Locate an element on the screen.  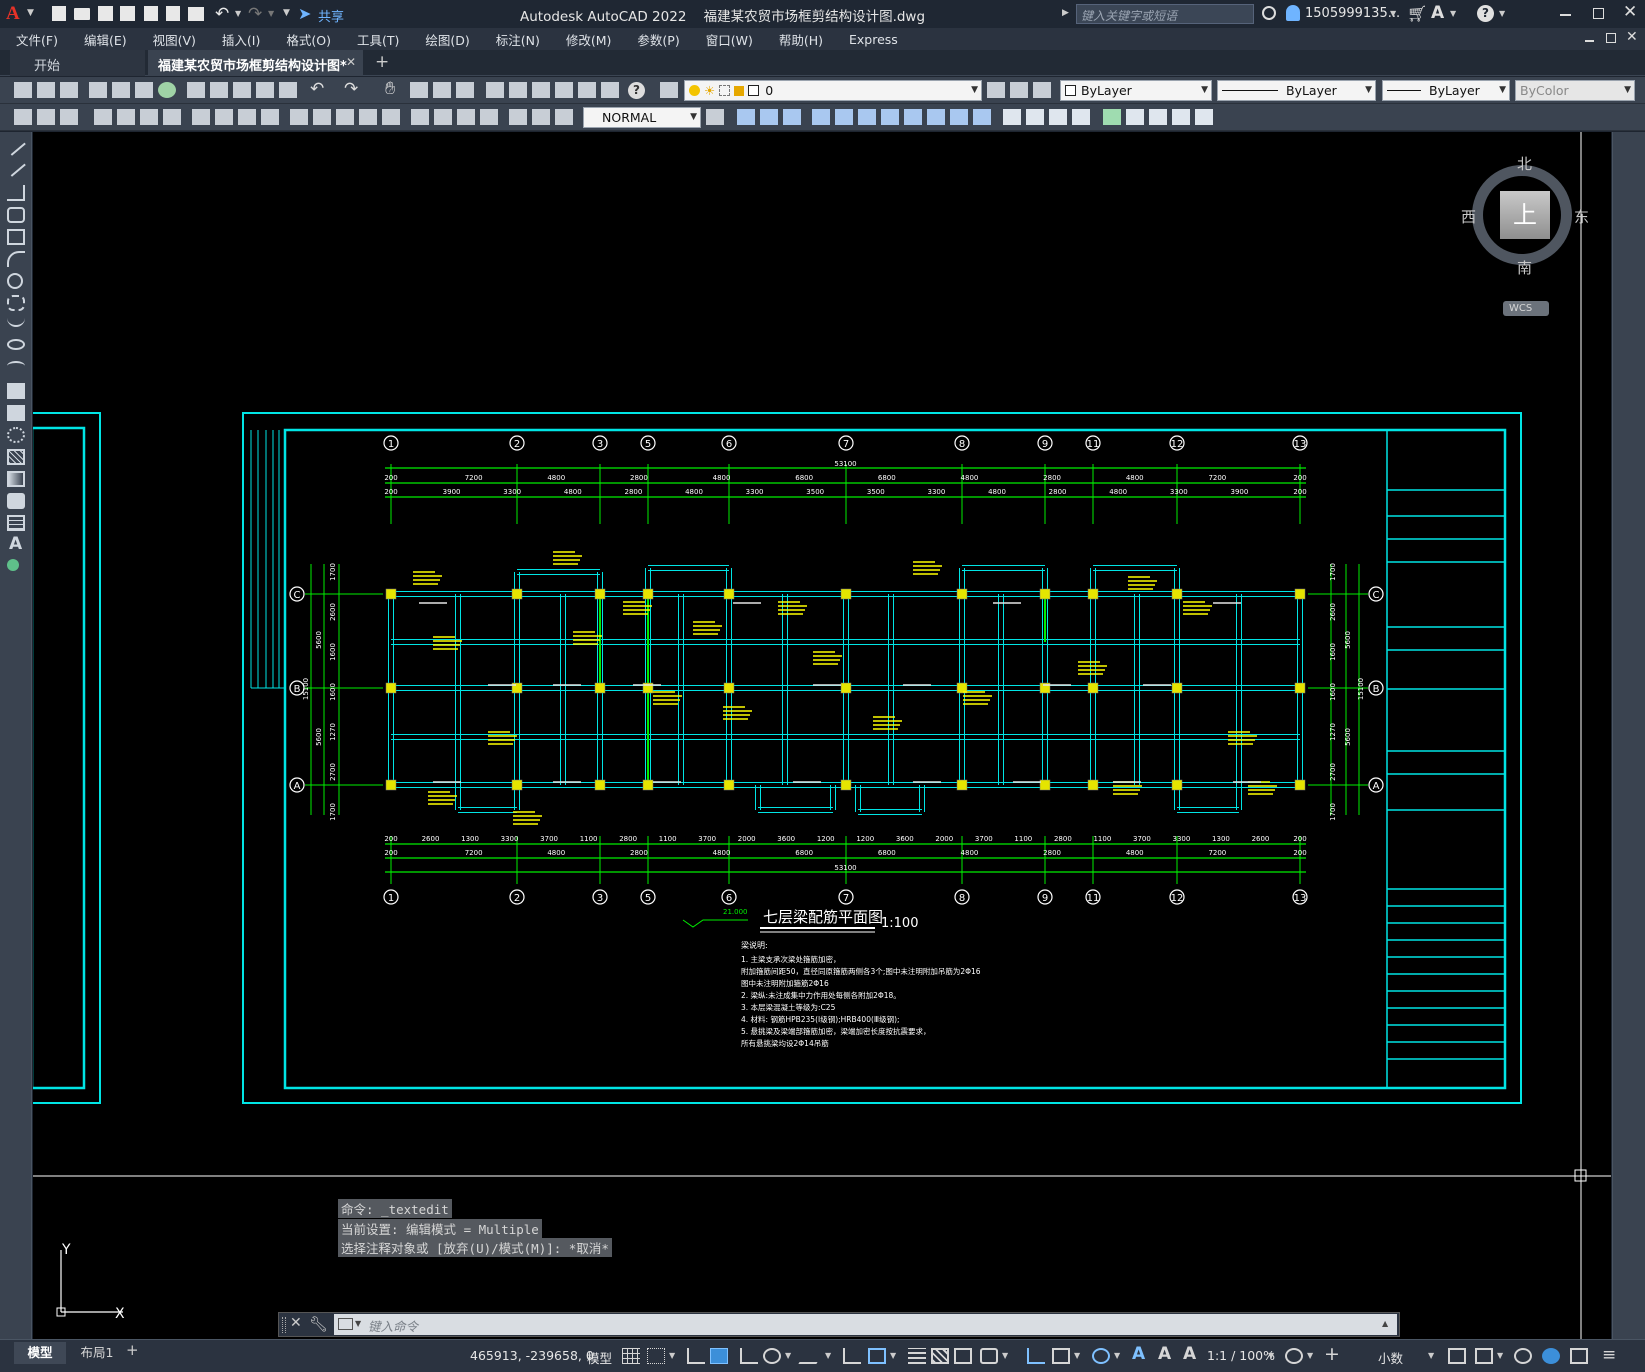
close-icon: ✕ is located at coordinates (1630, 12).